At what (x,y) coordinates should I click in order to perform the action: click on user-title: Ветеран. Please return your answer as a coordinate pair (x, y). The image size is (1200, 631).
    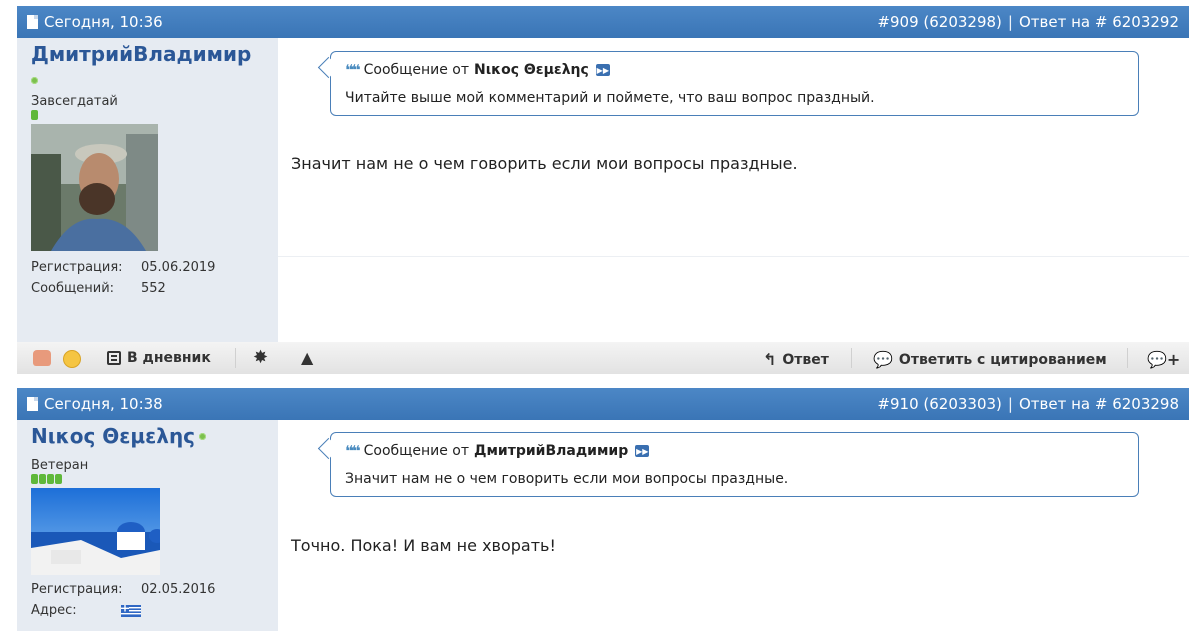
    Looking at the image, I should click on (60, 465).